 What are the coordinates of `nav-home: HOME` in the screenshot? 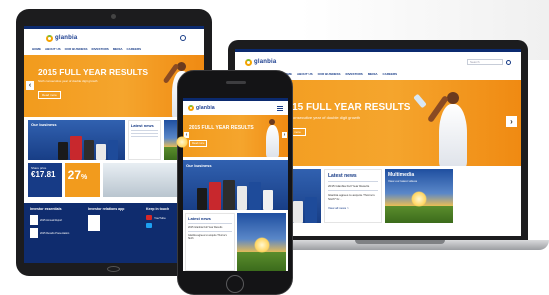 It's located at (36, 49).